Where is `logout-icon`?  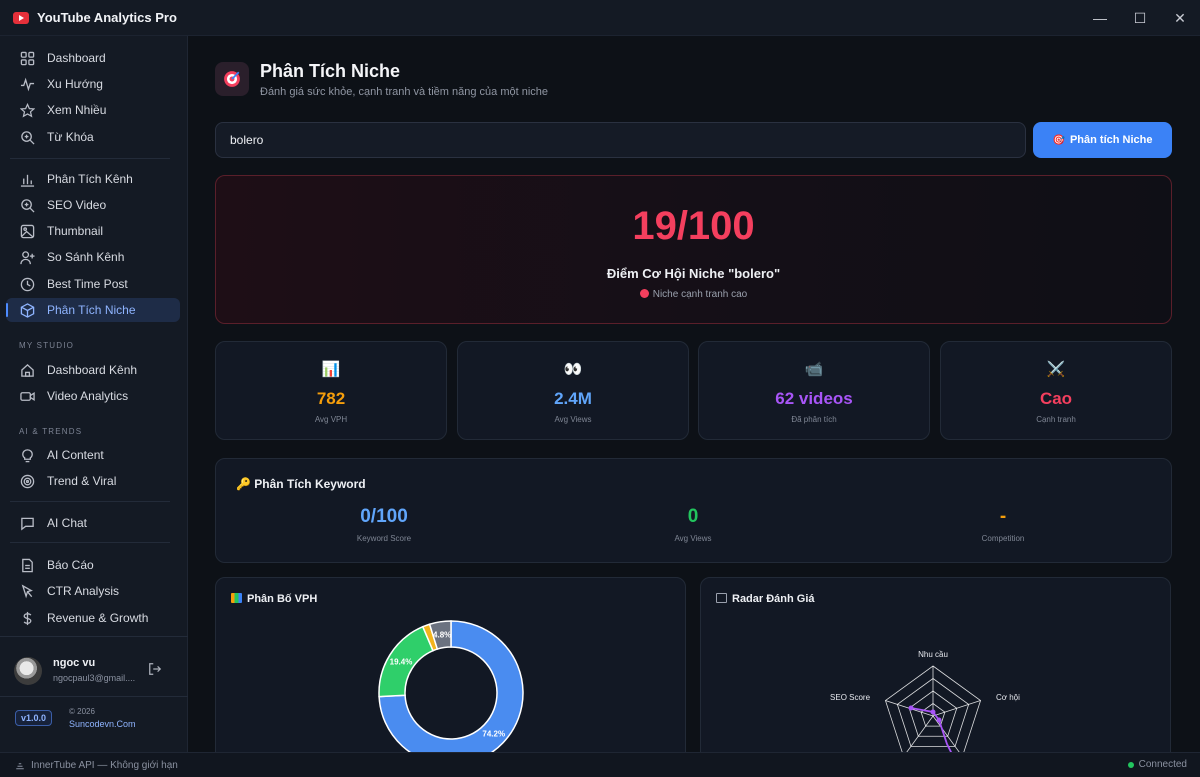 logout-icon is located at coordinates (155, 670).